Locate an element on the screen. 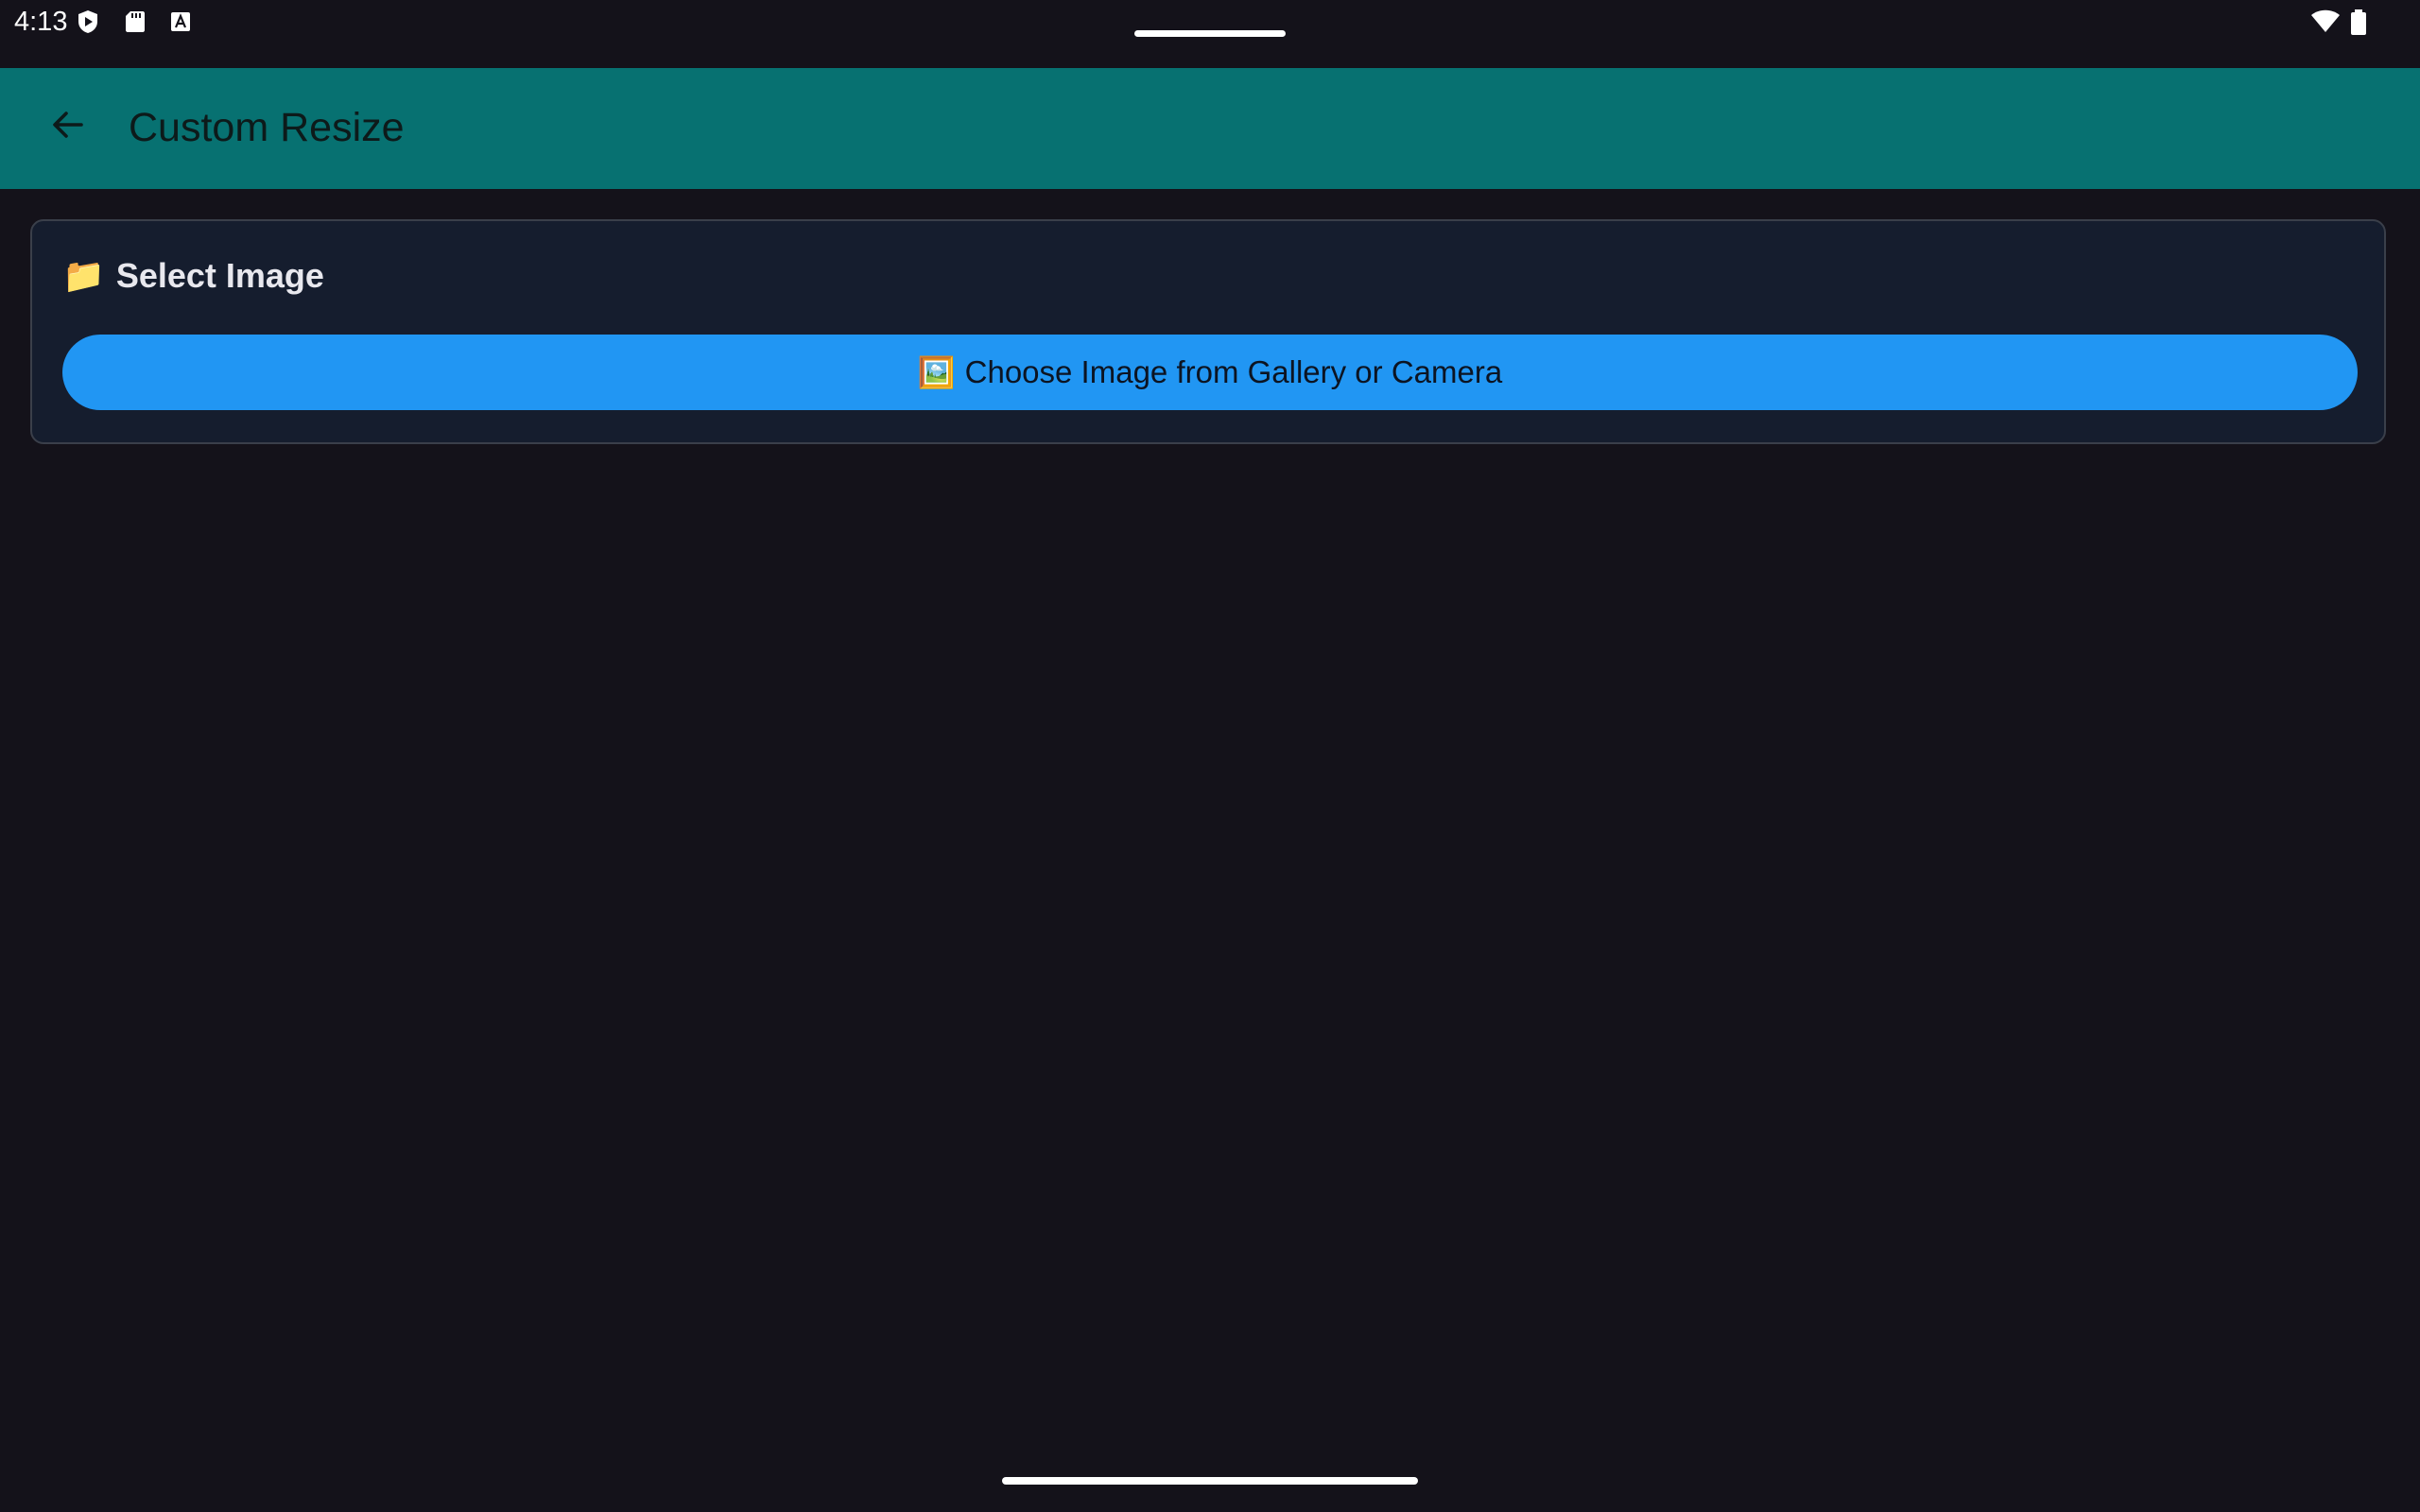  picture-icon: 🖼️ is located at coordinates (936, 372).